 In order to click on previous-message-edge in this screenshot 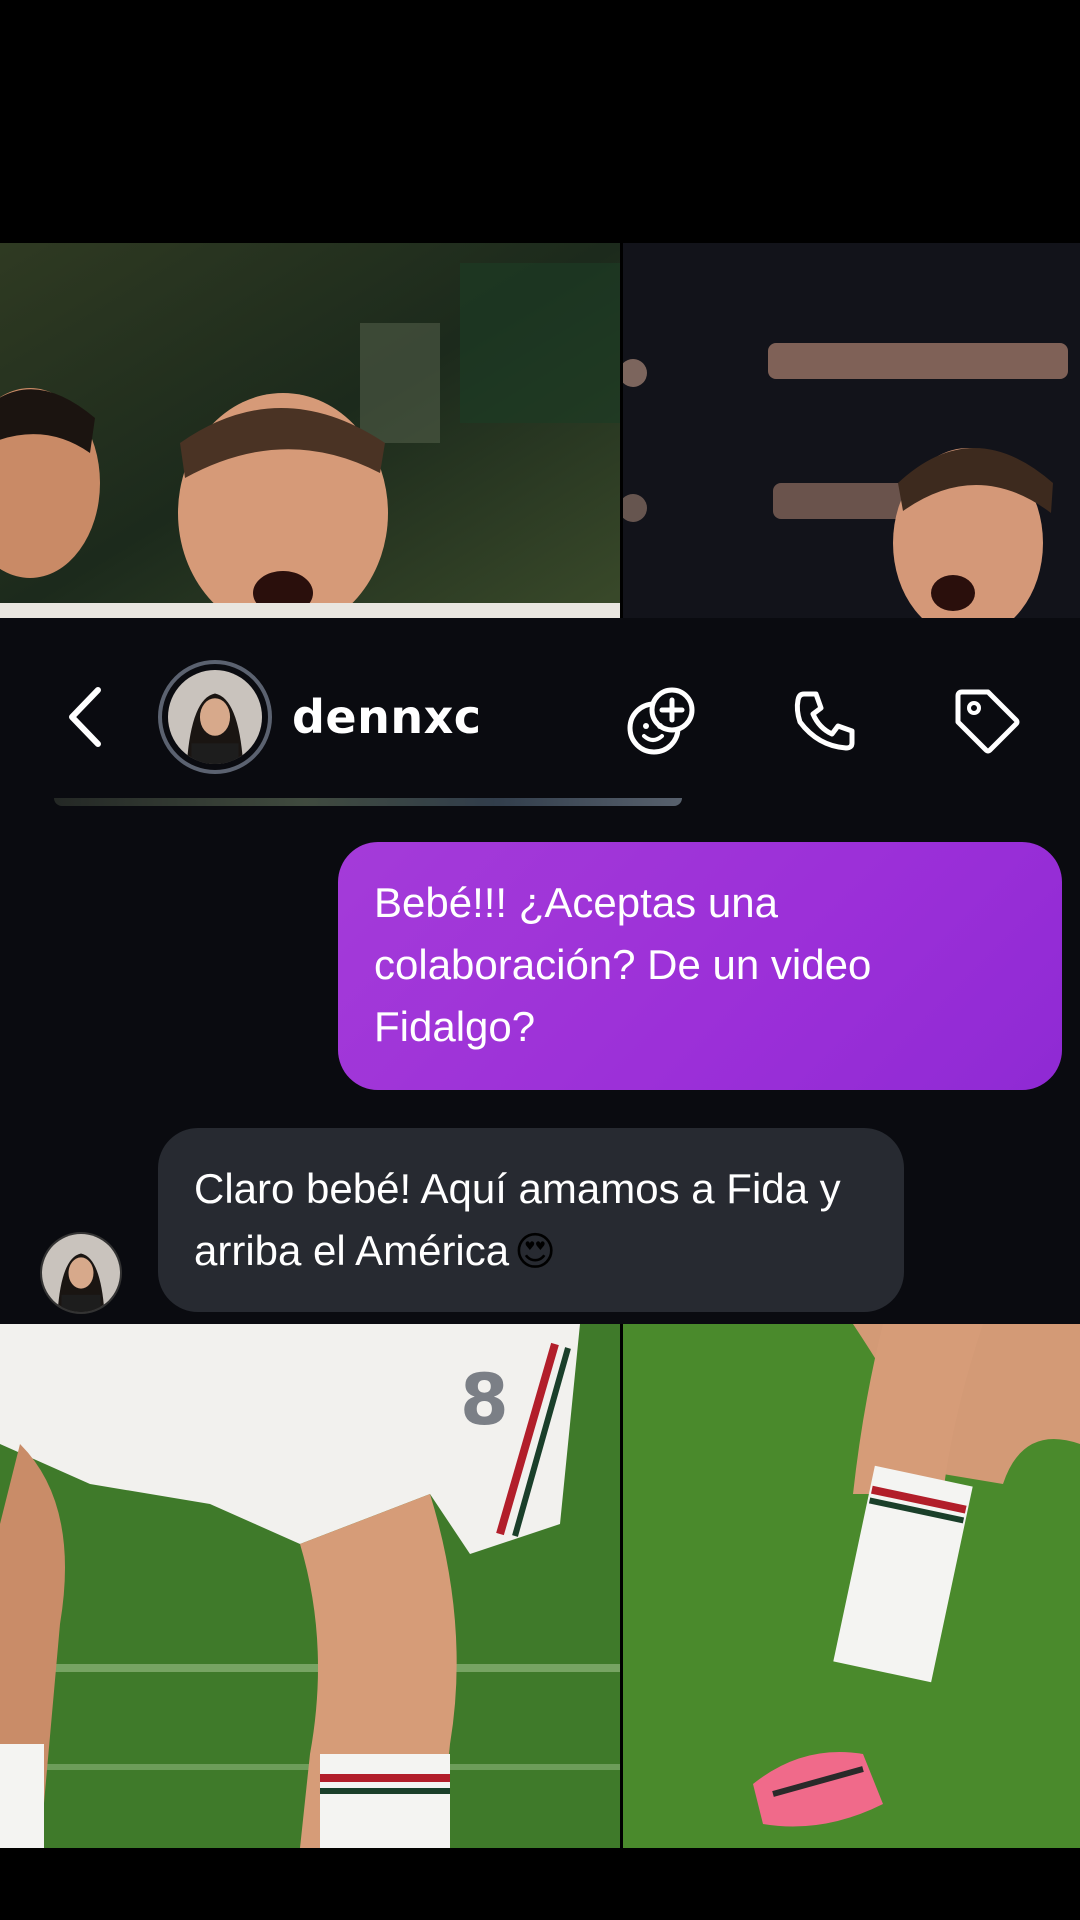, I will do `click(368, 802)`.